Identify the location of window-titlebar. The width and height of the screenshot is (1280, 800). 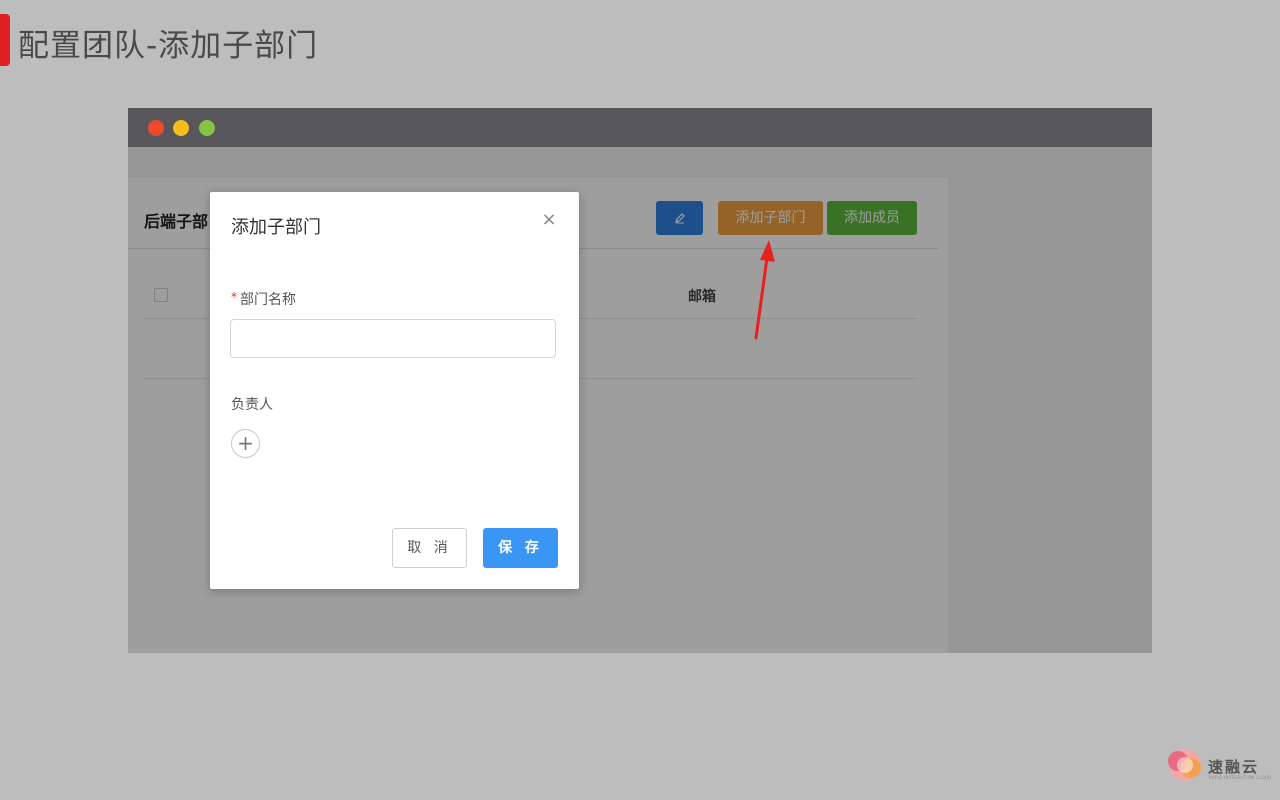
(640, 127).